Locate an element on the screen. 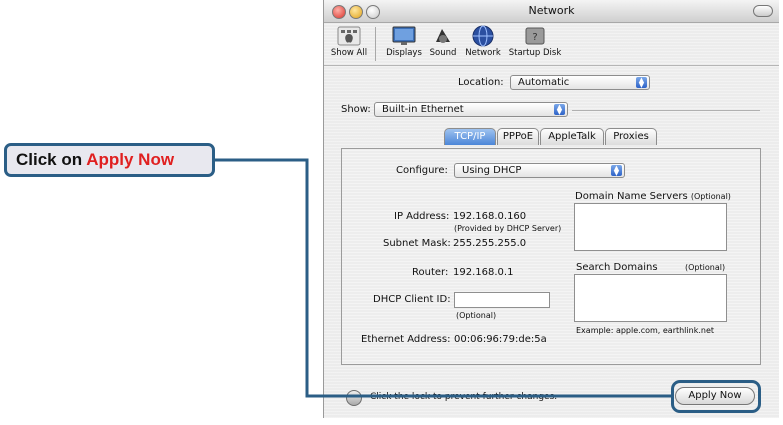  apply-now-highlight-ring is located at coordinates (716, 396).